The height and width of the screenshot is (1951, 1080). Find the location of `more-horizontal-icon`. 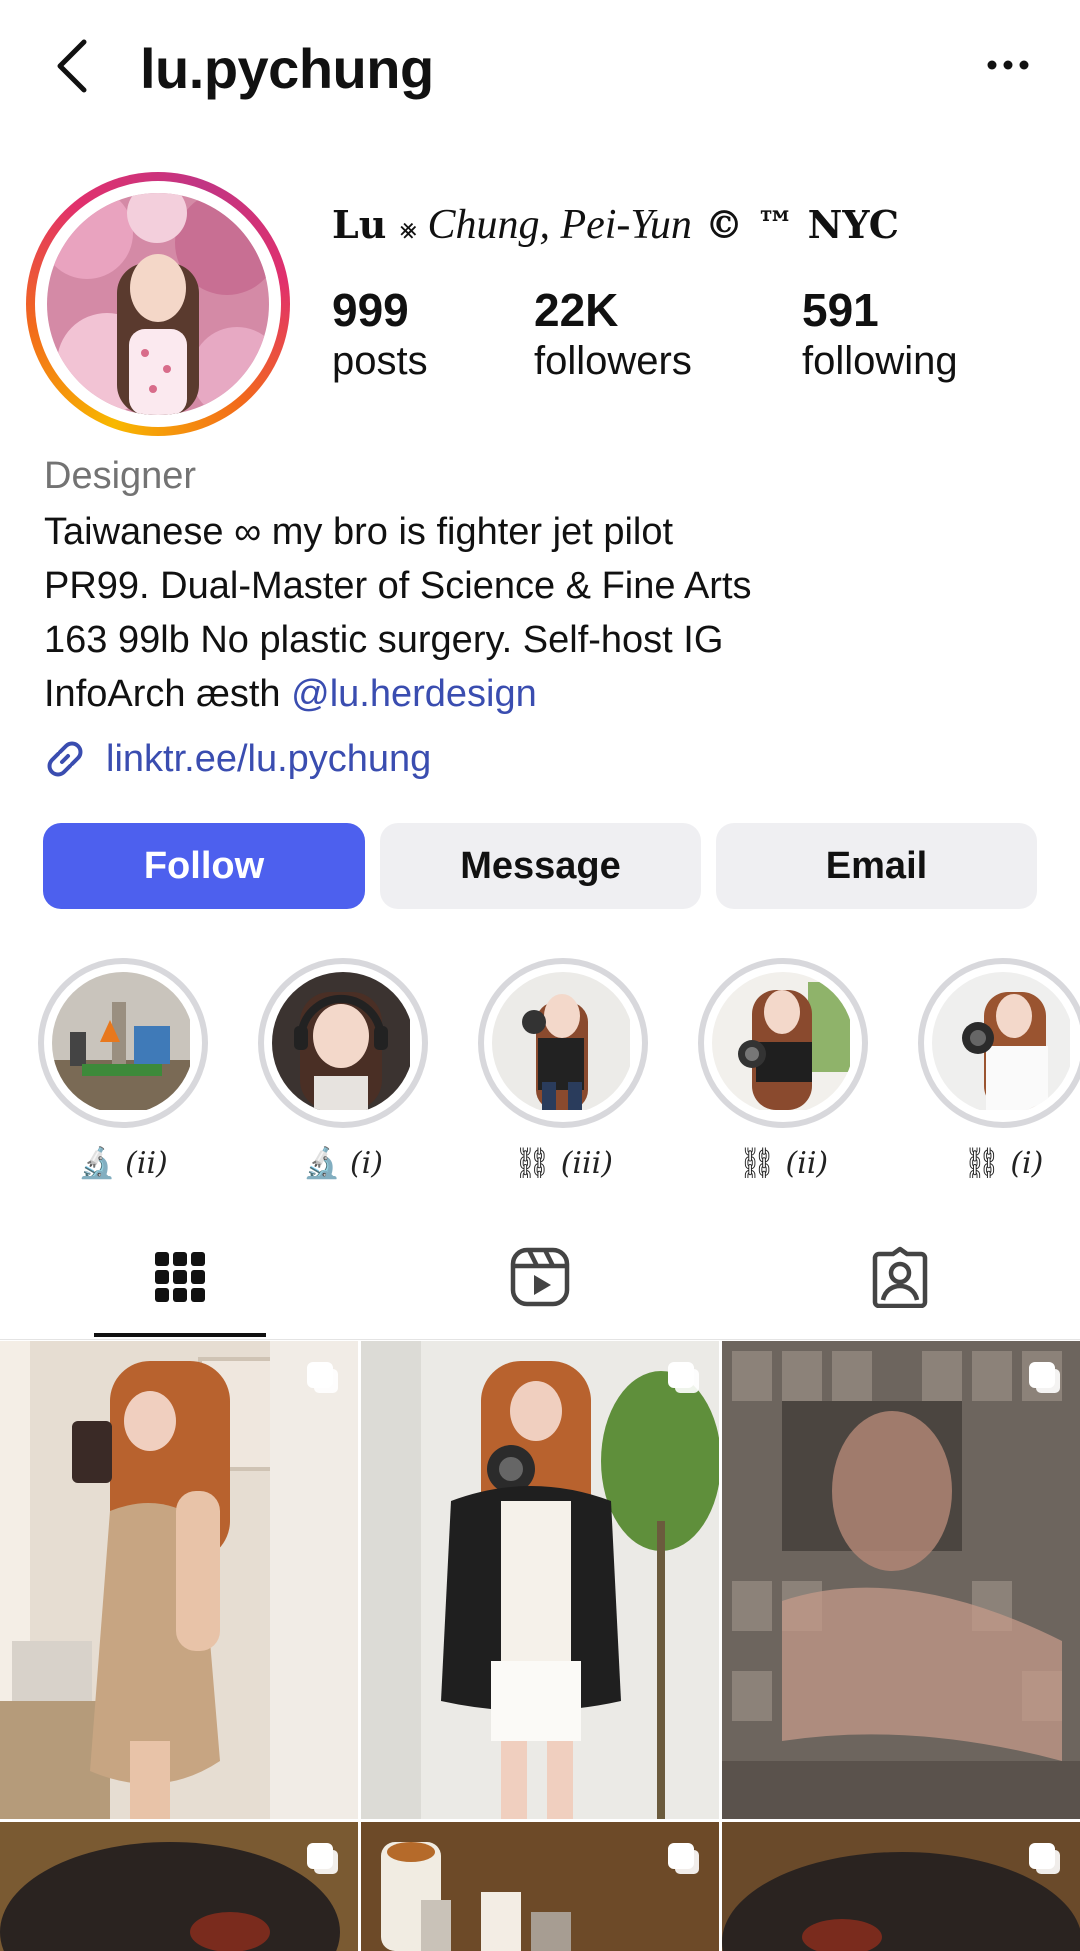

more-horizontal-icon is located at coordinates (1008, 65).